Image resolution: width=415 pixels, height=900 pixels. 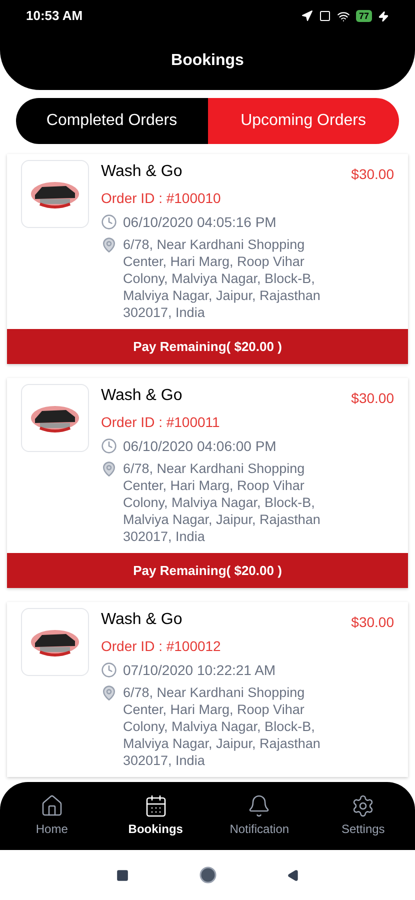 What do you see at coordinates (199, 446) in the screenshot?
I see `order-datetime: 06/10/2020 04:06:00 PM` at bounding box center [199, 446].